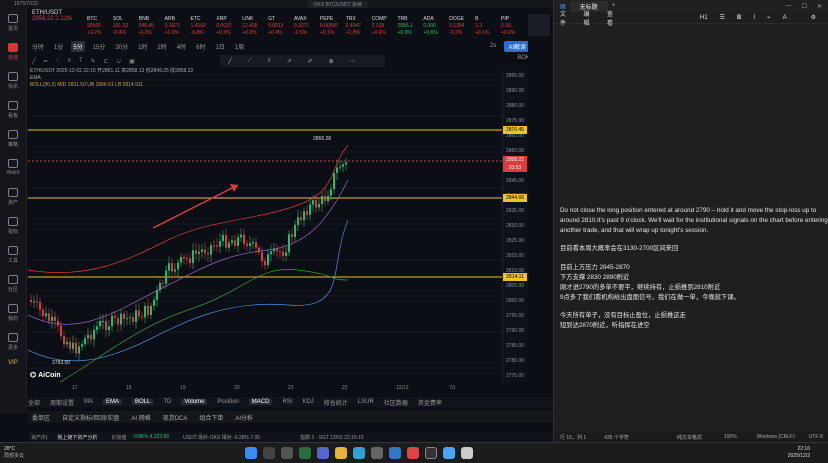 This screenshot has height=463, width=828. I want to click on timeframe-0: 分时, so click(38, 46).